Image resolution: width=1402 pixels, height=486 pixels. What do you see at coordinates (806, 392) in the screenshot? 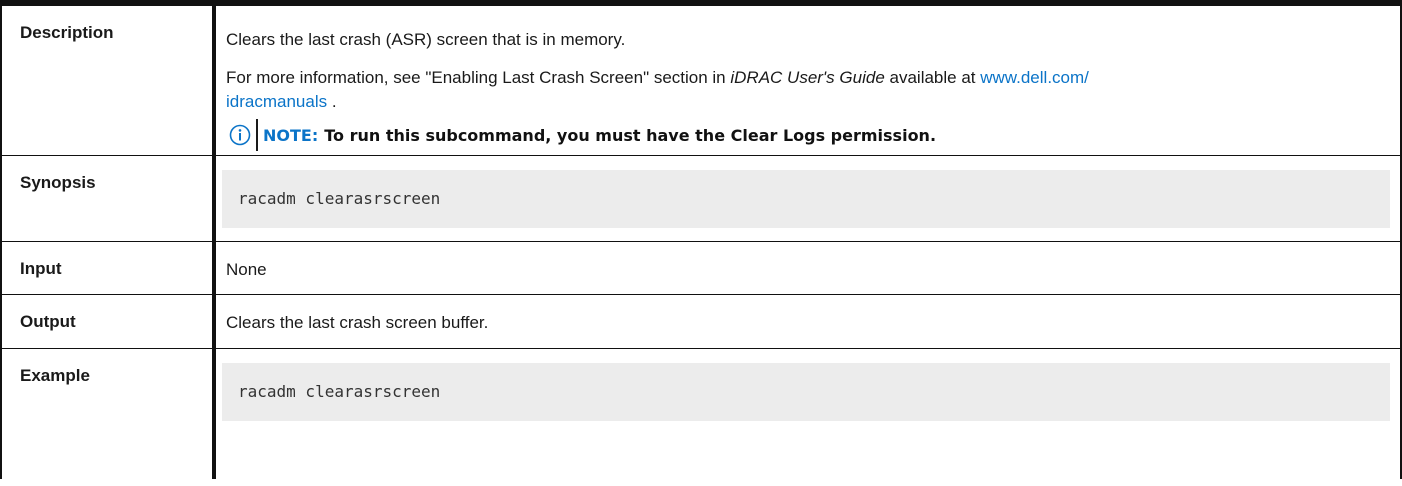
I see `example-code-block: racadm clearasrscreen` at bounding box center [806, 392].